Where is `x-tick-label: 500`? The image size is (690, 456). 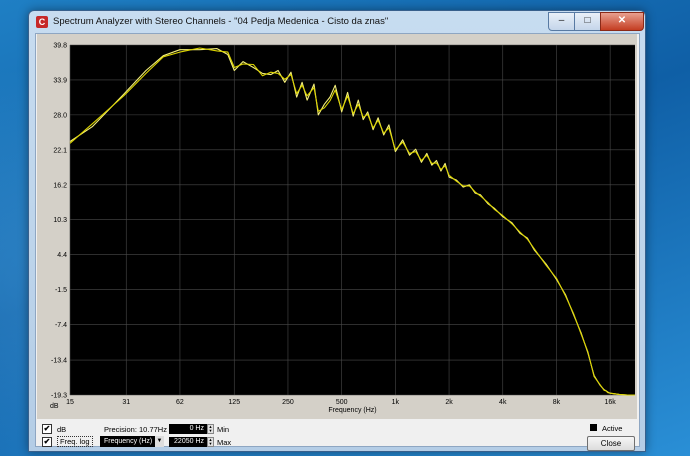
x-tick-label: 500 is located at coordinates (342, 402).